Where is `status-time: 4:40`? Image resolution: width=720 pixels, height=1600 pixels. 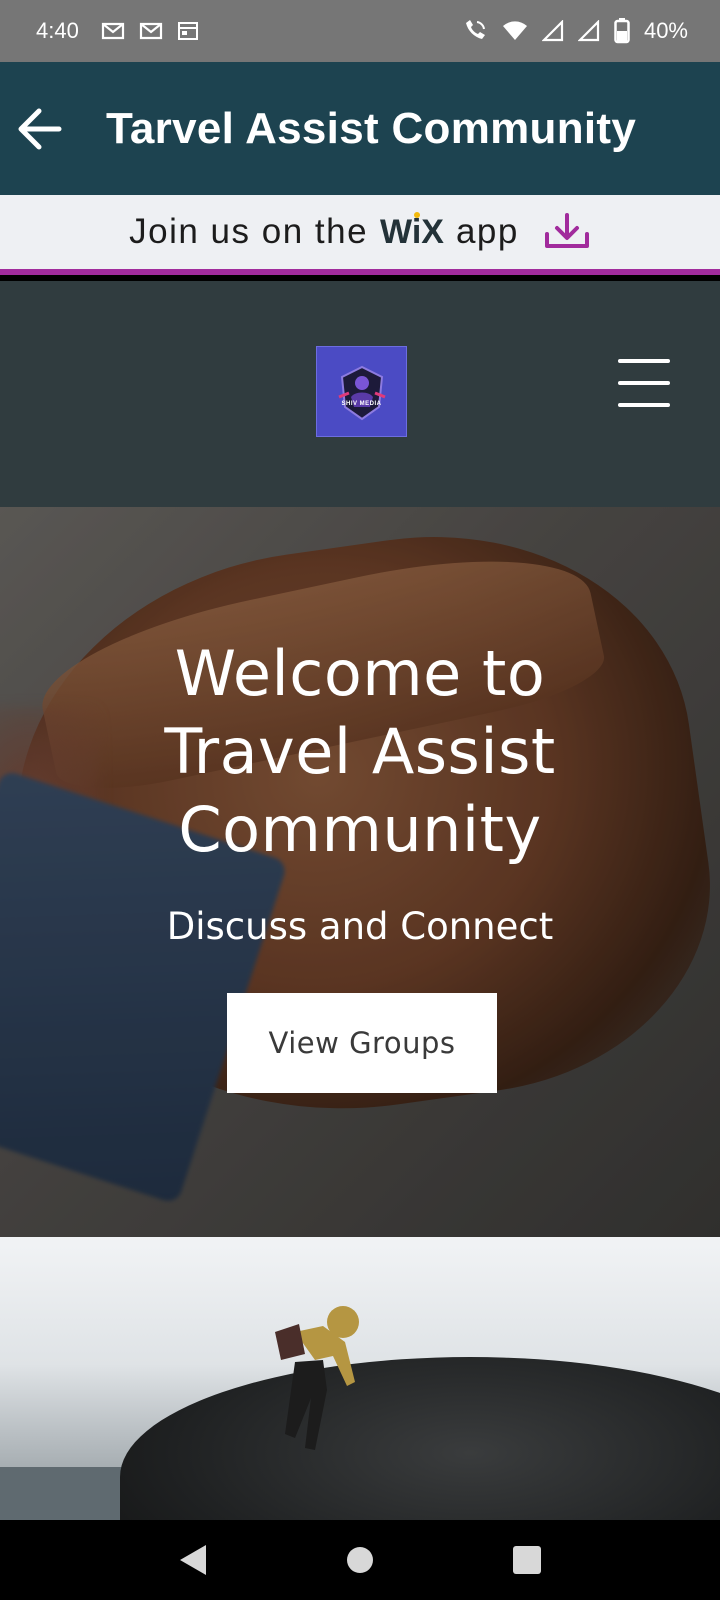 status-time: 4:40 is located at coordinates (57, 30).